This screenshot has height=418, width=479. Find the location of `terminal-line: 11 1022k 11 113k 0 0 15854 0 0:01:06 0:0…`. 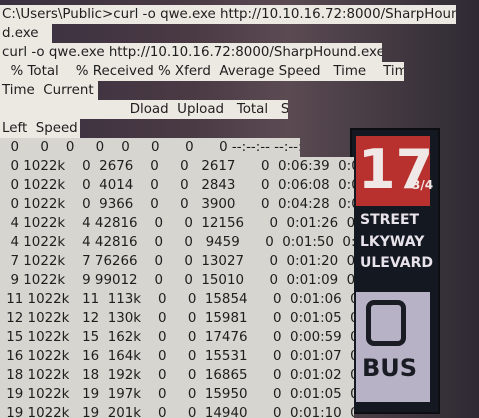

terminal-line: 11 1022k 11 113k 0 0 15854 0 0:01:06 0:0… is located at coordinates (177, 299).